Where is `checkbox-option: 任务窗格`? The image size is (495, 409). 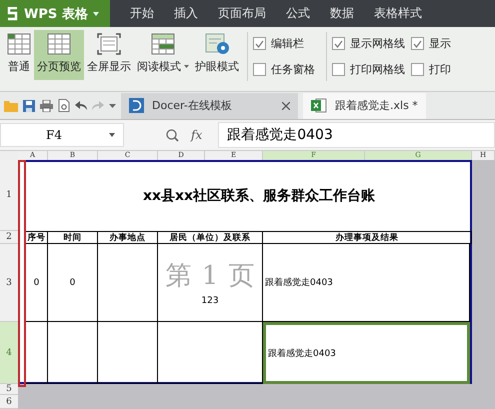 checkbox-option: 任务窗格 is located at coordinates (284, 69).